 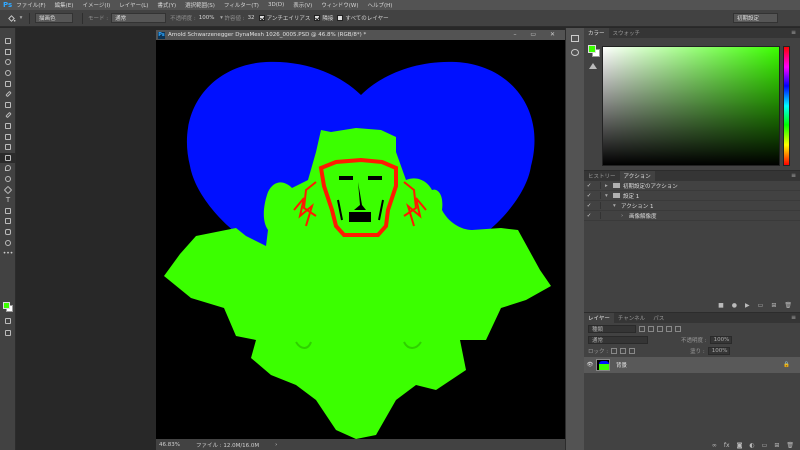 What do you see at coordinates (631, 318) in the screenshot?
I see `tab-channels: チャンネル` at bounding box center [631, 318].